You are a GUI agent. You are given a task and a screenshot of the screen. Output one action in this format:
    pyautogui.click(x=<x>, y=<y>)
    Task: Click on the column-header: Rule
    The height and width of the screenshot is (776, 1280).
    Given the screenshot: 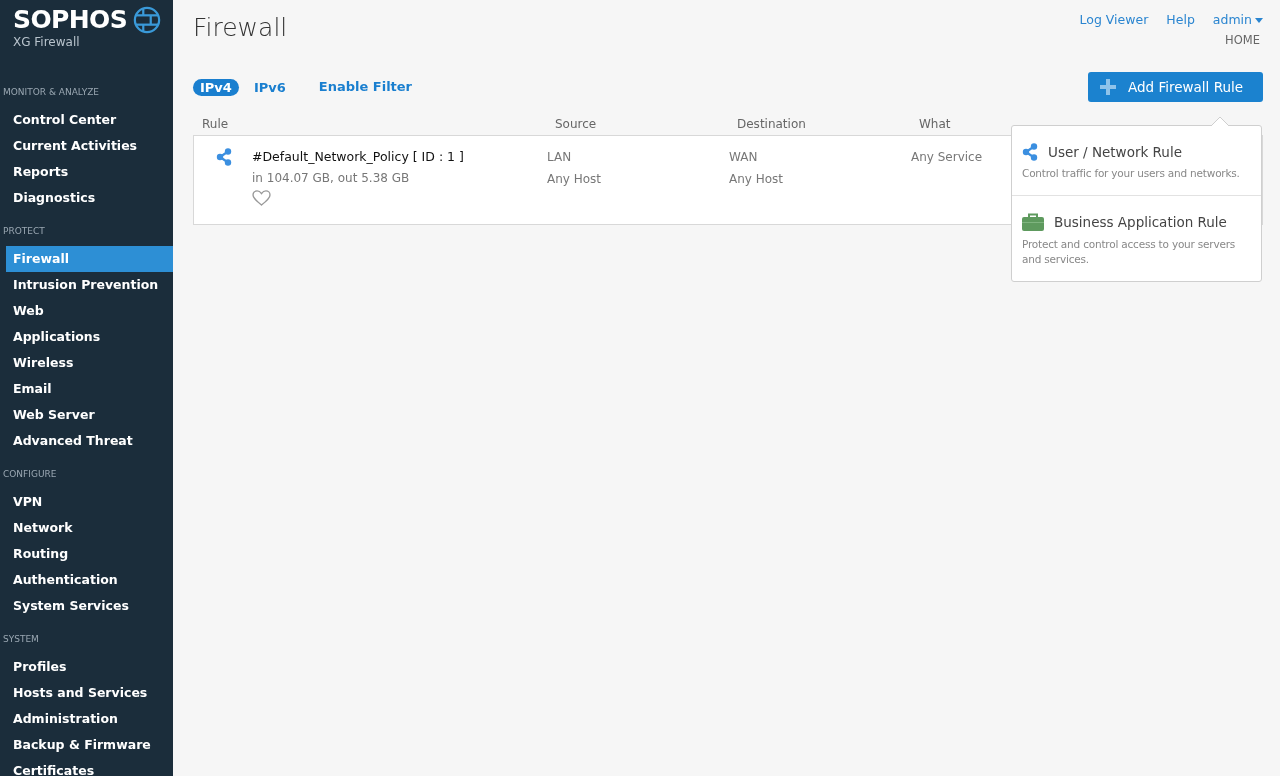 What is the action you would take?
    pyautogui.click(x=215, y=124)
    